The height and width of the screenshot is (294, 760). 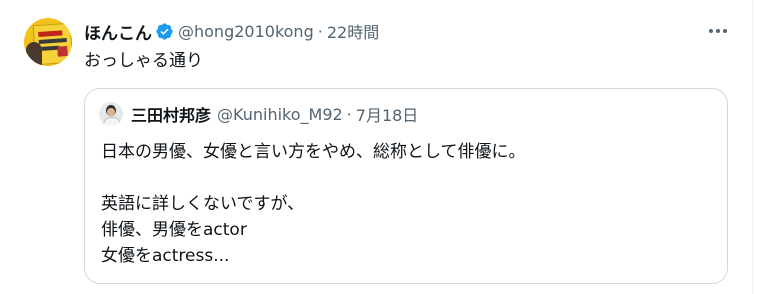 I want to click on person-image, so click(x=34, y=54).